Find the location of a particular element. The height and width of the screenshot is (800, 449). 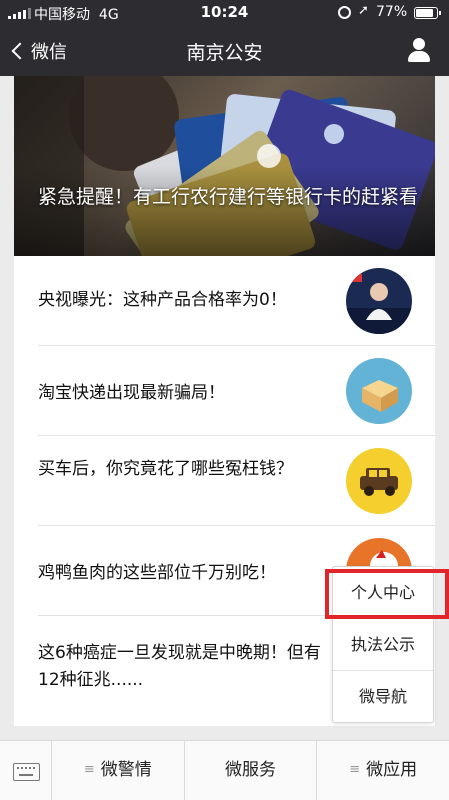

menu-item-micro-navigation: 微导航 is located at coordinates (383, 697).